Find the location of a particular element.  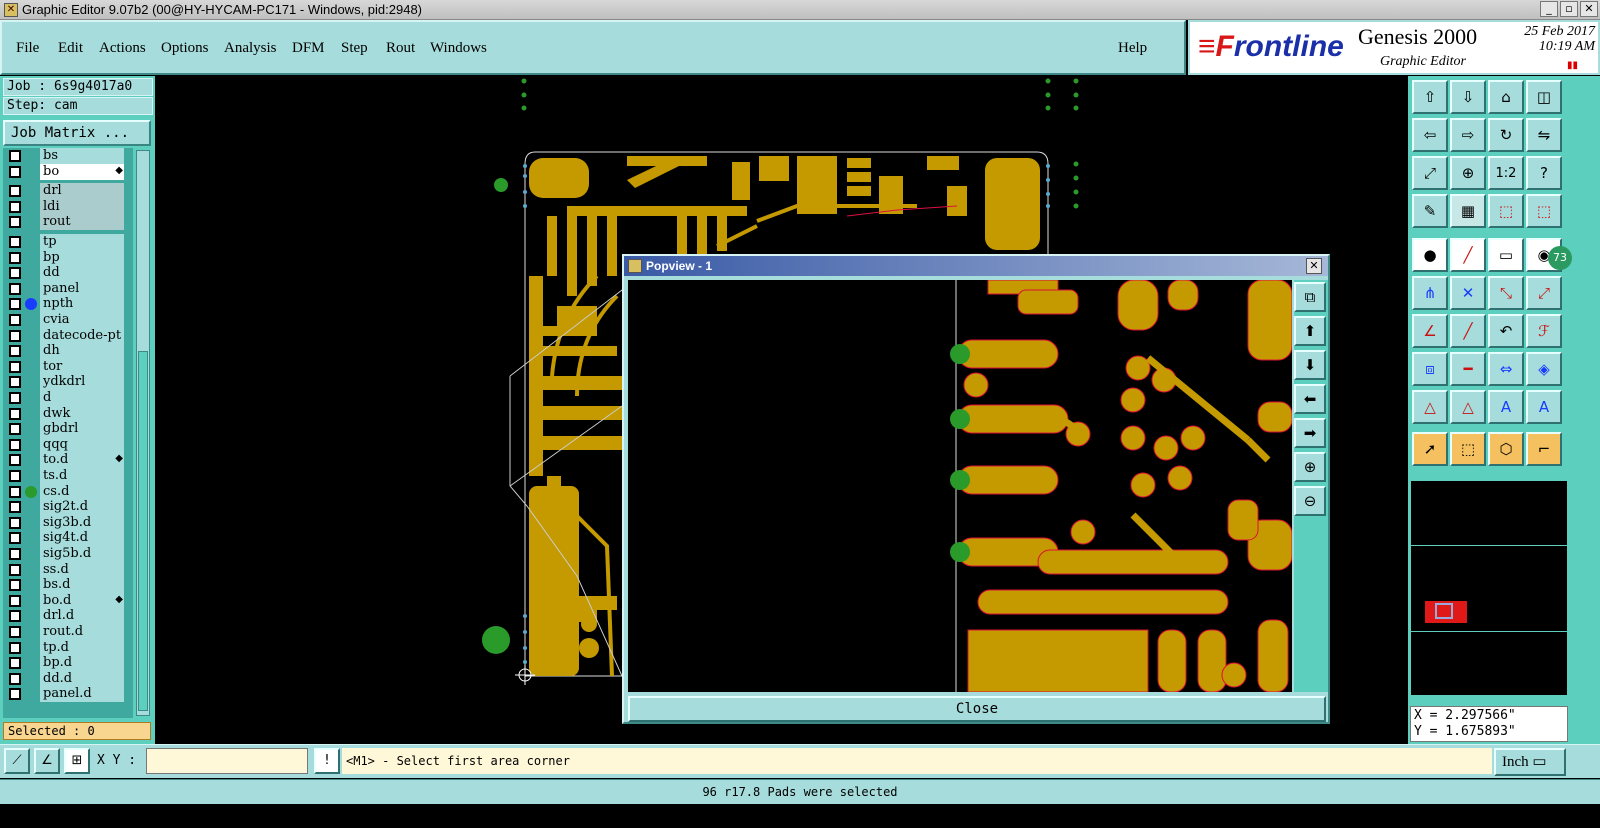

layer-name: drl.d is located at coordinates (82, 616).